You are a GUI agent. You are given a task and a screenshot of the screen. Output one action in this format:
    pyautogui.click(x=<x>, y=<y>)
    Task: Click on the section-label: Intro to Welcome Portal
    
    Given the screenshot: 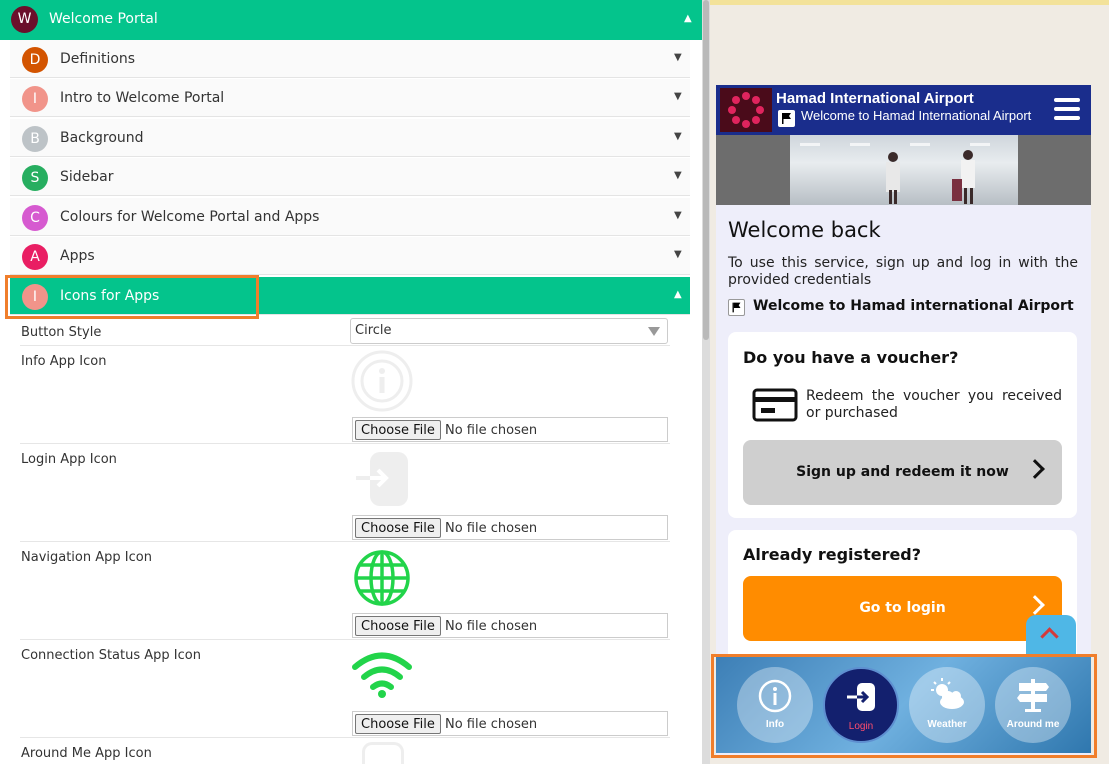 What is the action you would take?
    pyautogui.click(x=142, y=98)
    